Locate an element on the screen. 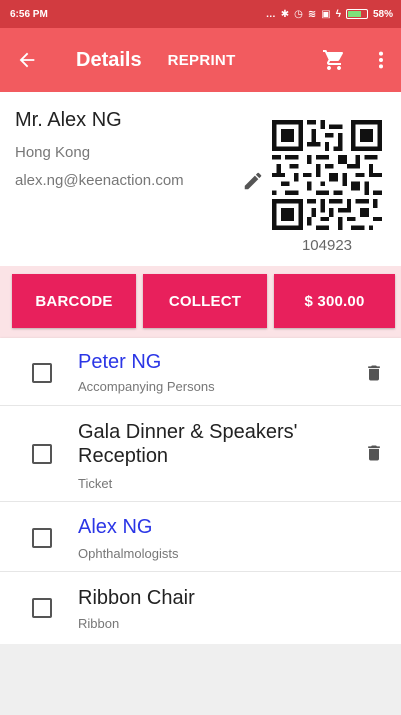 This screenshot has width=401, height=715. battery-percent: 58% is located at coordinates (382, 14).